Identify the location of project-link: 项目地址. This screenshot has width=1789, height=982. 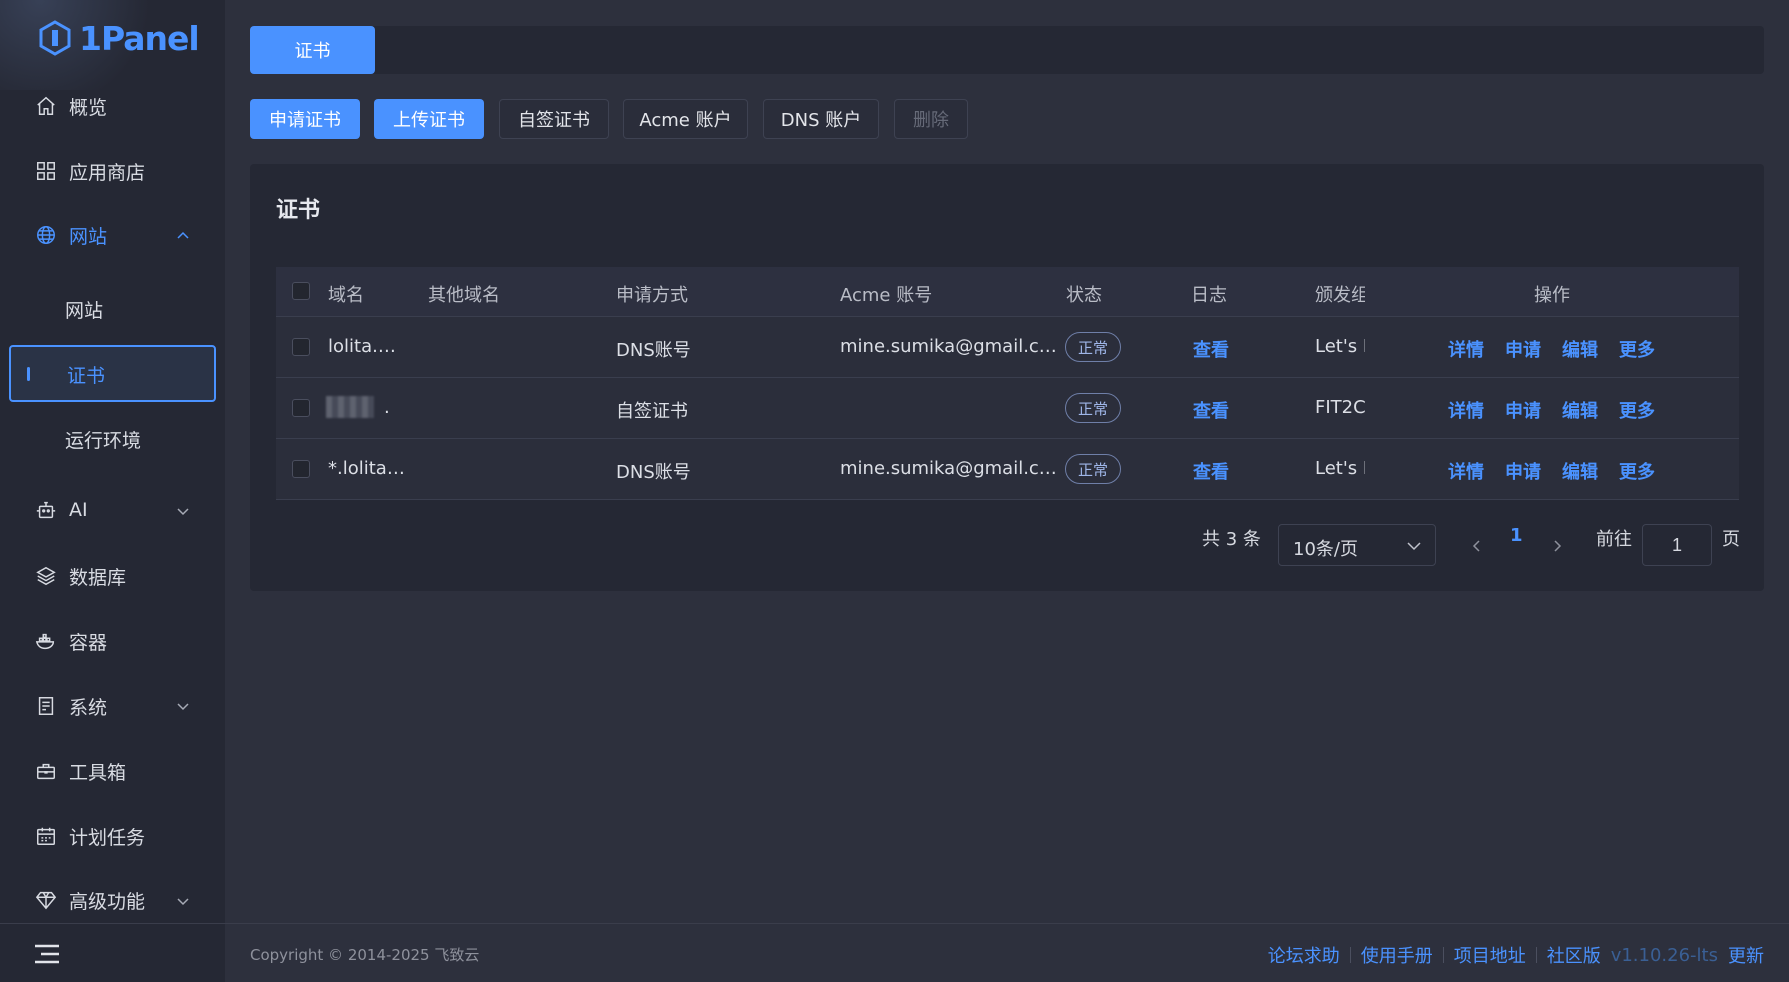
(1490, 955).